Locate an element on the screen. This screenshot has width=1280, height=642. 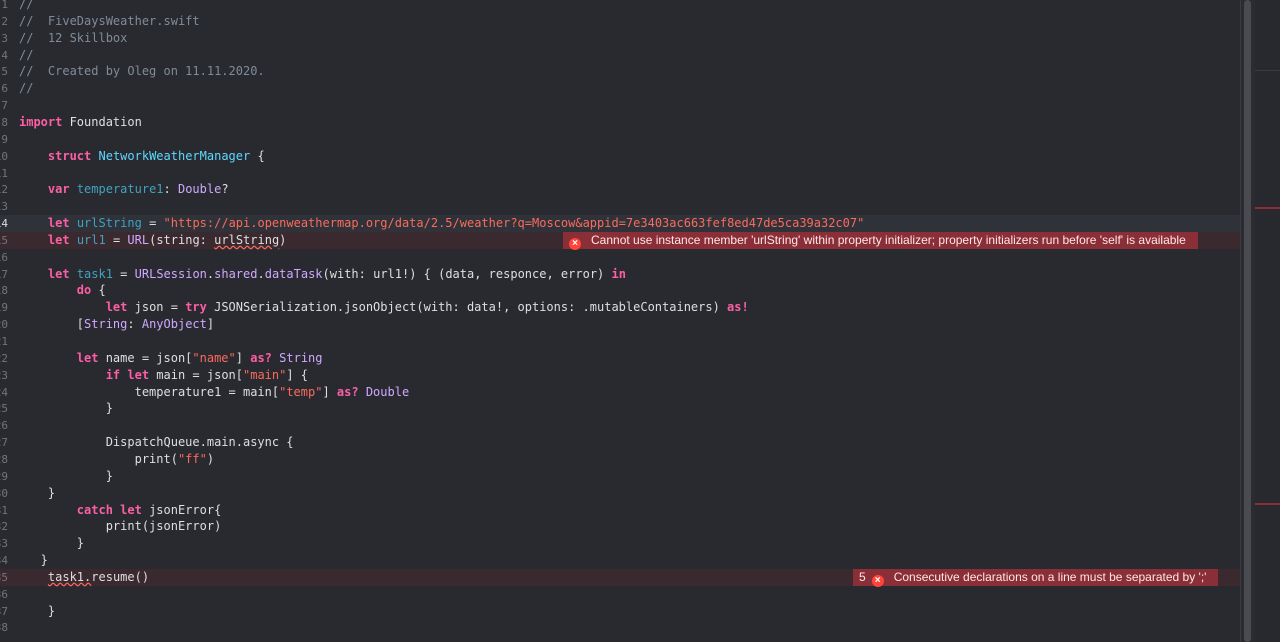
code-text: task1.resume() is located at coordinates (84, 577).